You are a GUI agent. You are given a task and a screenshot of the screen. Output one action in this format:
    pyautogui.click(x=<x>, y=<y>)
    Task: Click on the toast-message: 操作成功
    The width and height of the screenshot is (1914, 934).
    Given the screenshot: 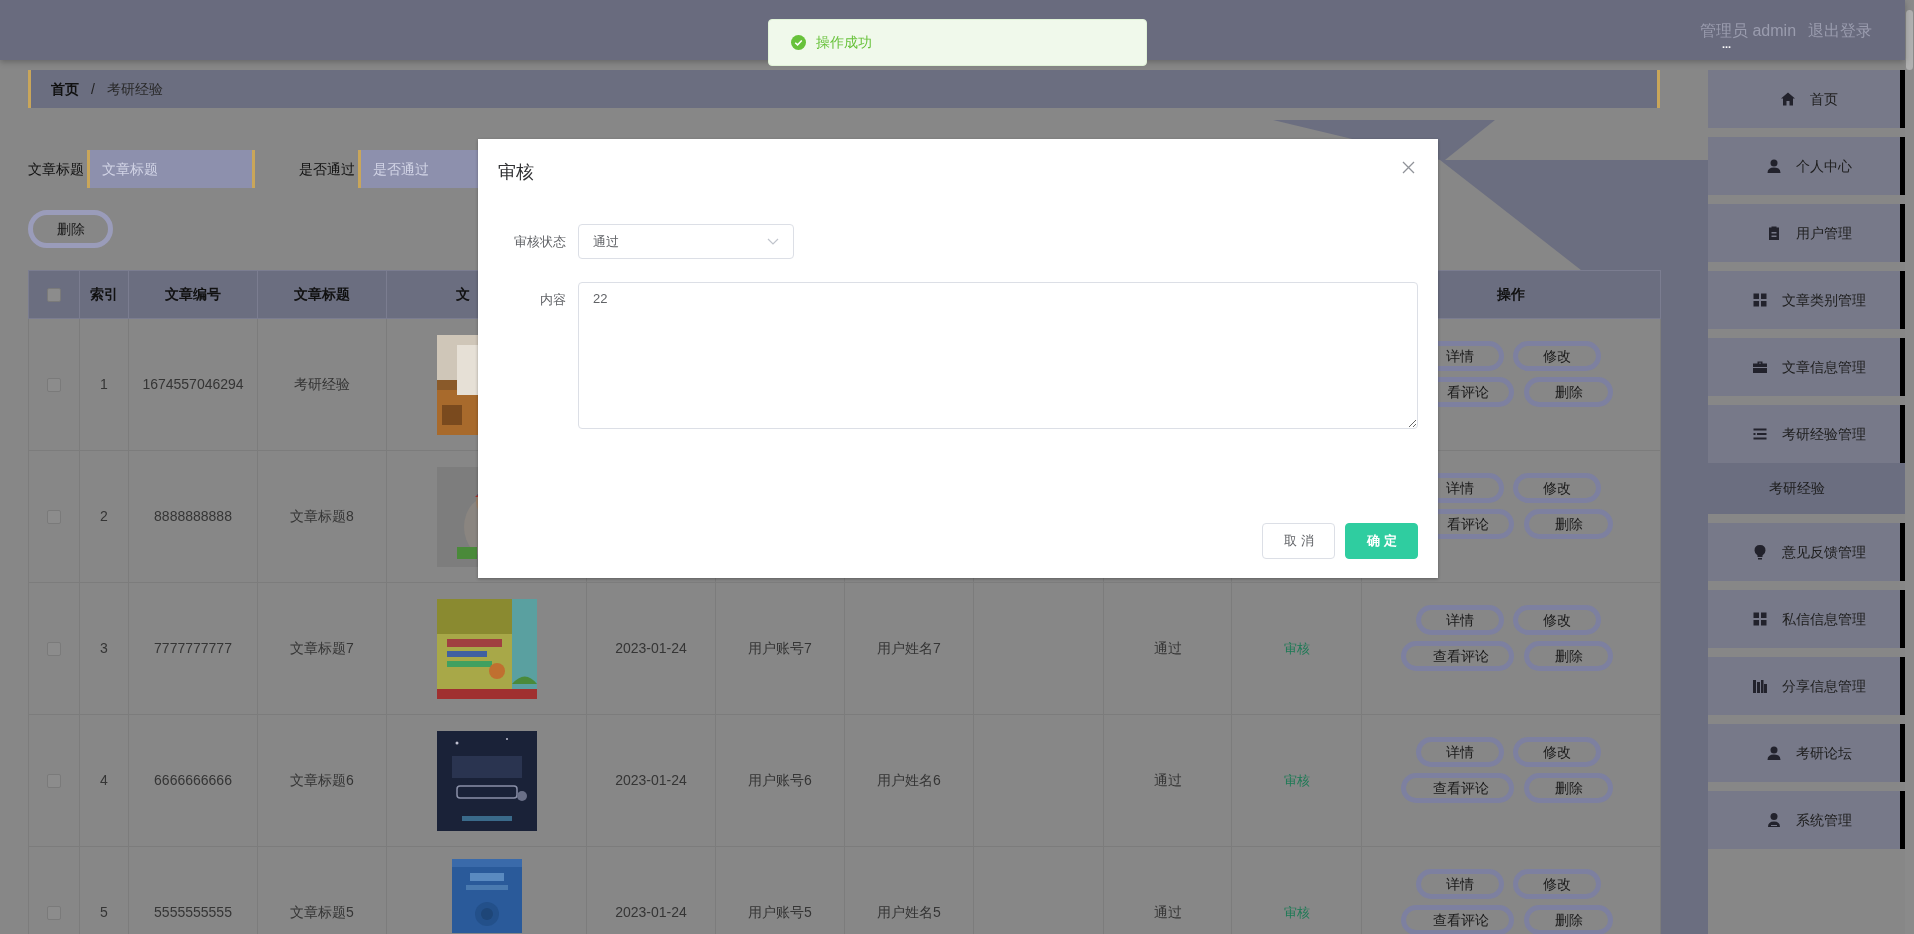 What is the action you would take?
    pyautogui.click(x=844, y=42)
    